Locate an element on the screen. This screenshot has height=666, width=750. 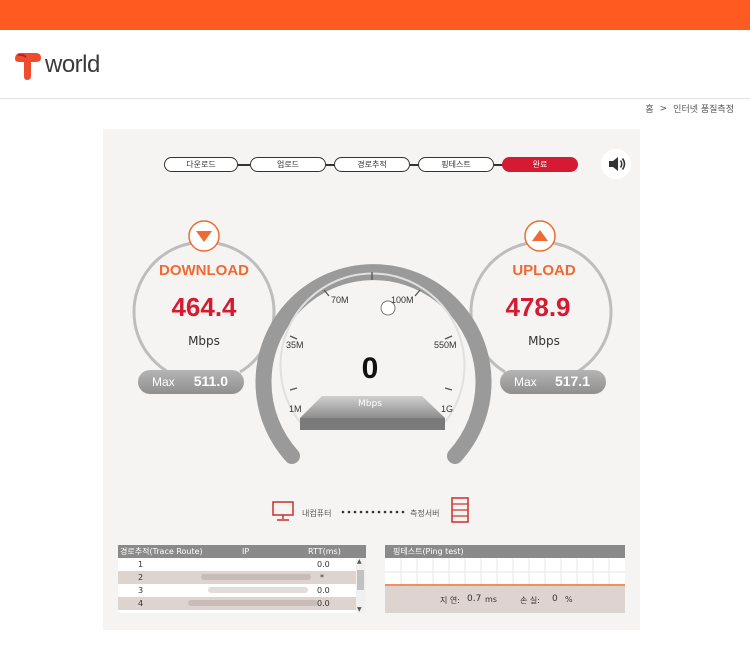
tick-label: 1G is located at coordinates (447, 409).